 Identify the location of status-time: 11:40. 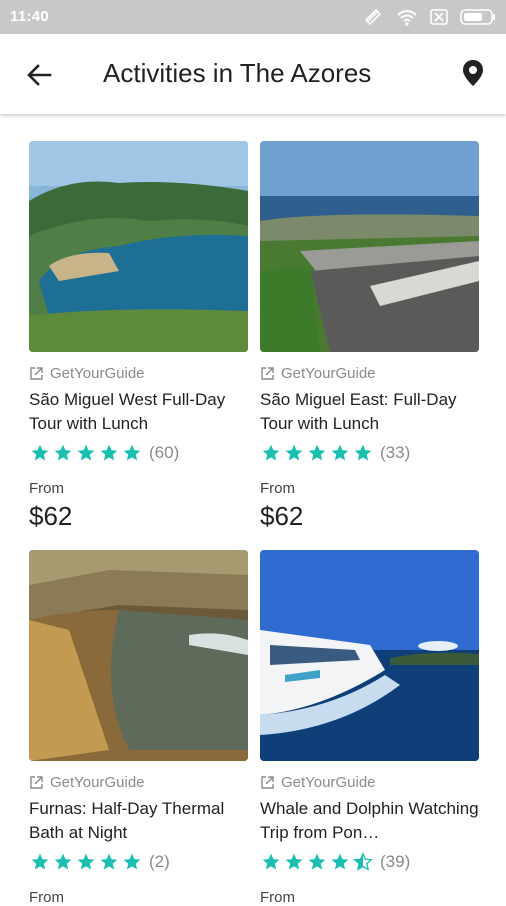
(30, 16).